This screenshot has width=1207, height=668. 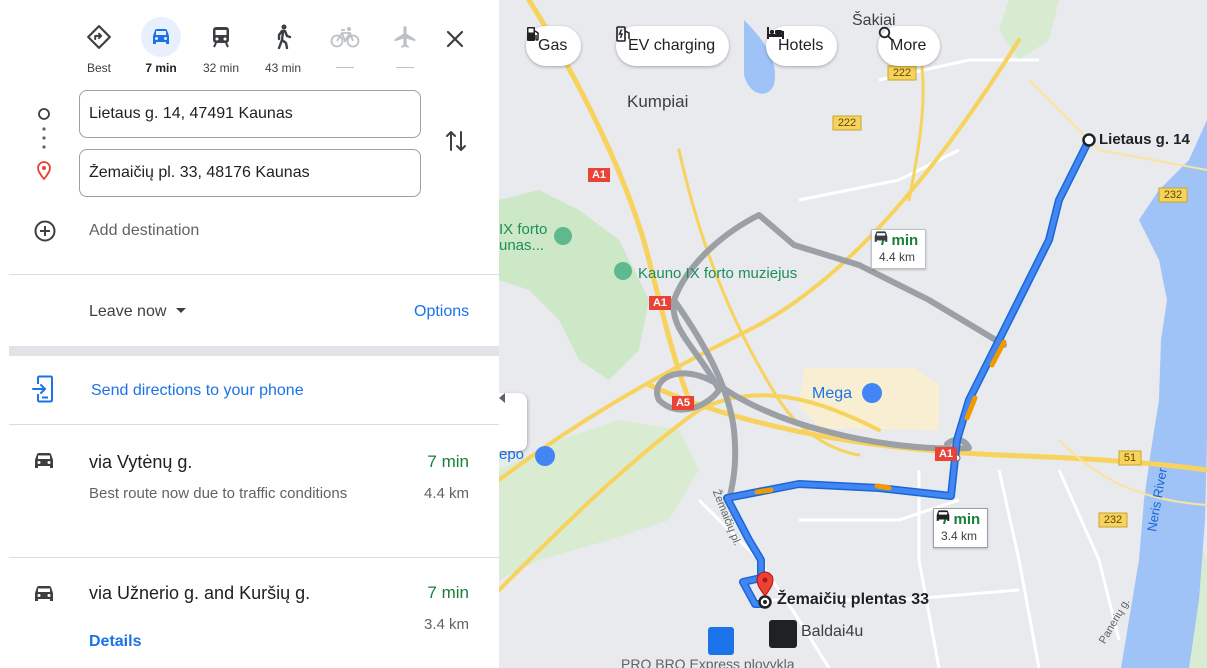 I want to click on mode-walking: 43 min, so click(x=283, y=45).